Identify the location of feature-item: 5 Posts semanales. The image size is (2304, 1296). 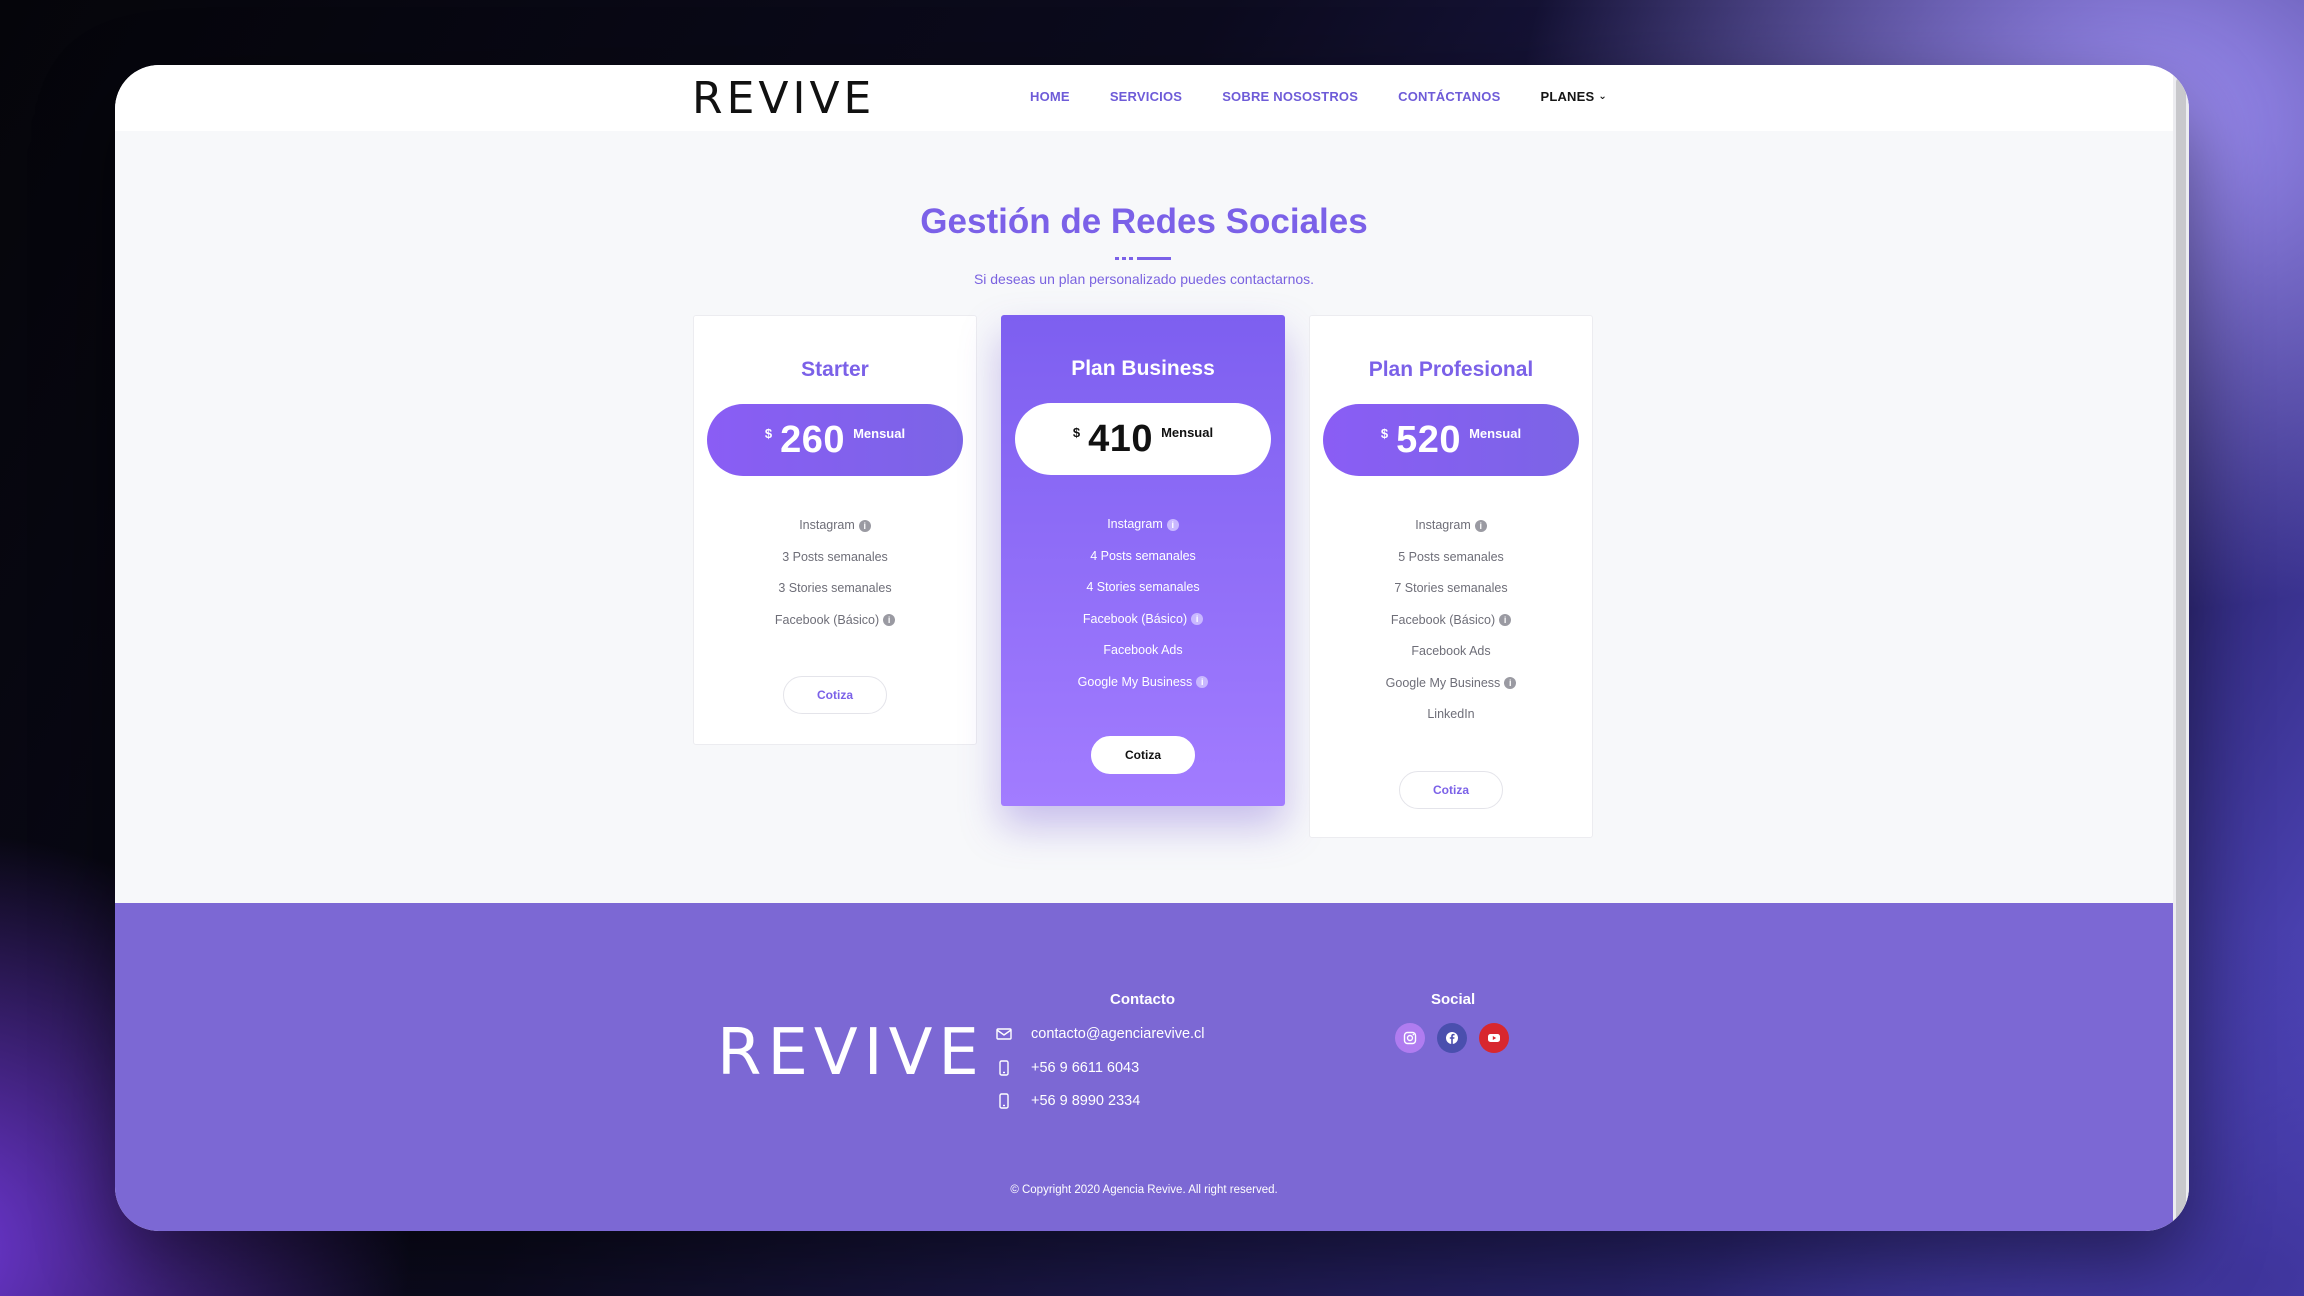
(1451, 558).